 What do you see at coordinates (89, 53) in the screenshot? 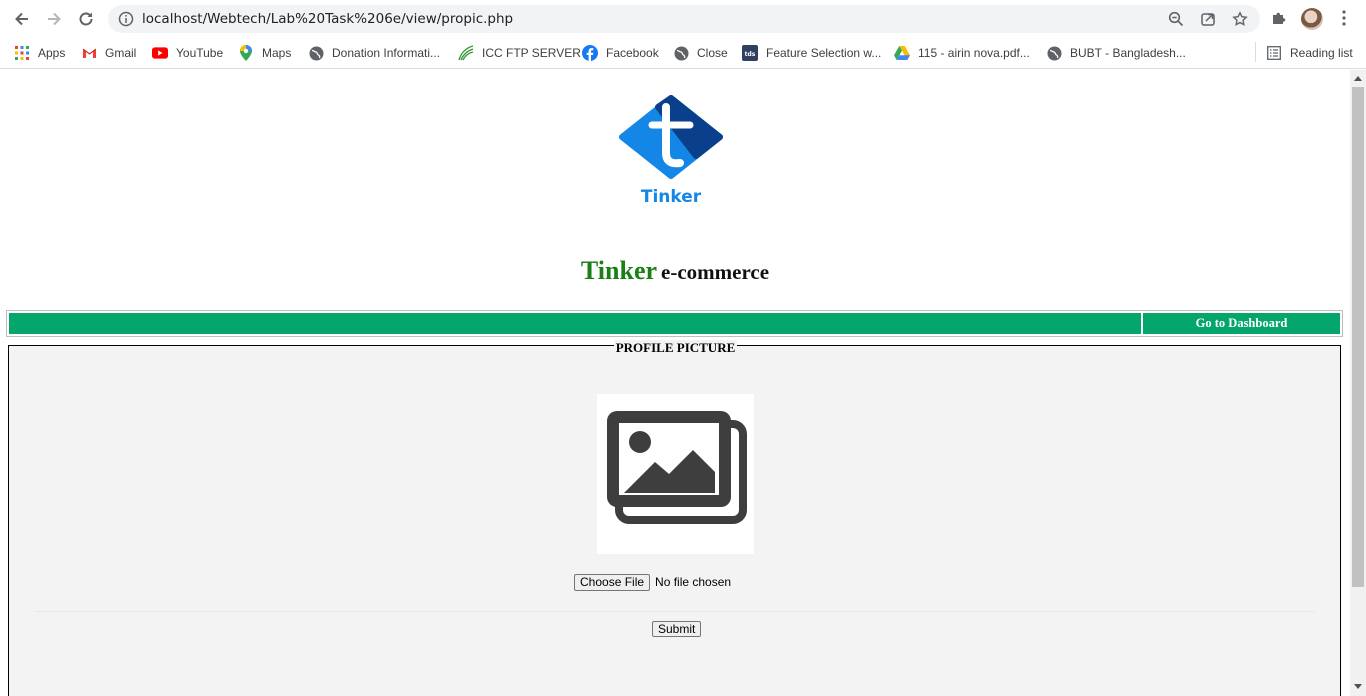
I see `gmail-icon` at bounding box center [89, 53].